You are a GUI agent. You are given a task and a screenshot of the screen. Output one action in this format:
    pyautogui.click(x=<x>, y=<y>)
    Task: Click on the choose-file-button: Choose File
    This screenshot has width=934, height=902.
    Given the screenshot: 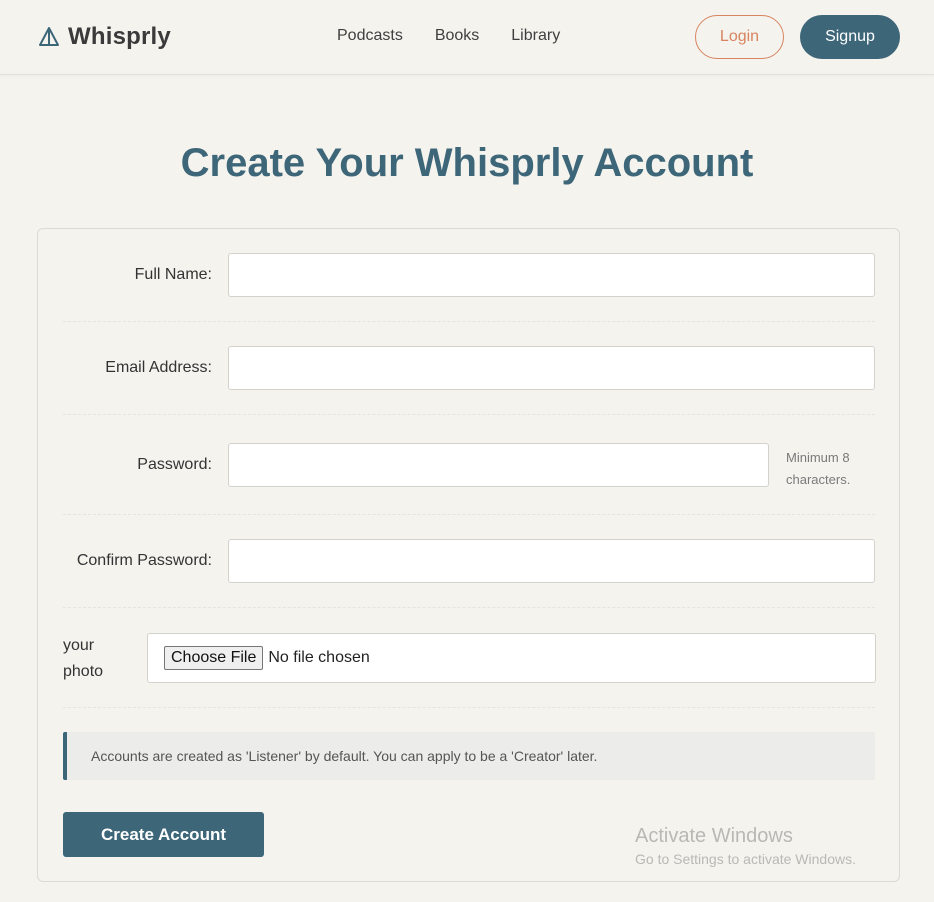 What is the action you would take?
    pyautogui.click(x=214, y=658)
    